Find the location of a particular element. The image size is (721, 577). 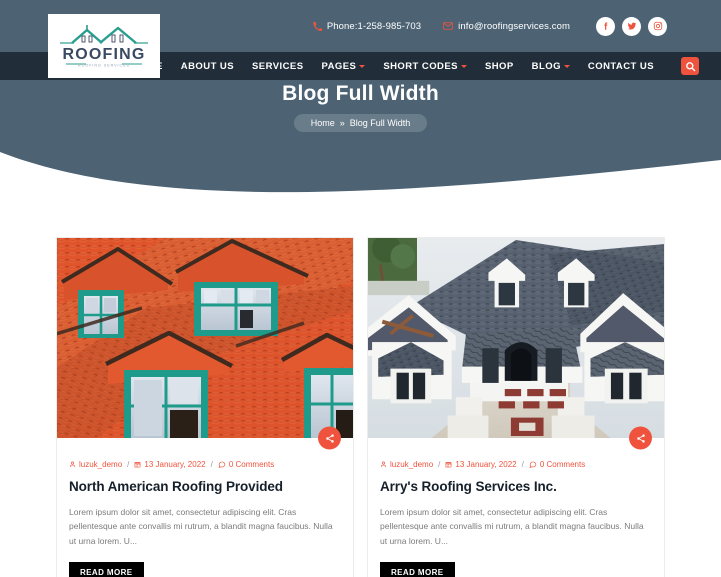

nav-label: CONTACT US is located at coordinates (620, 66).